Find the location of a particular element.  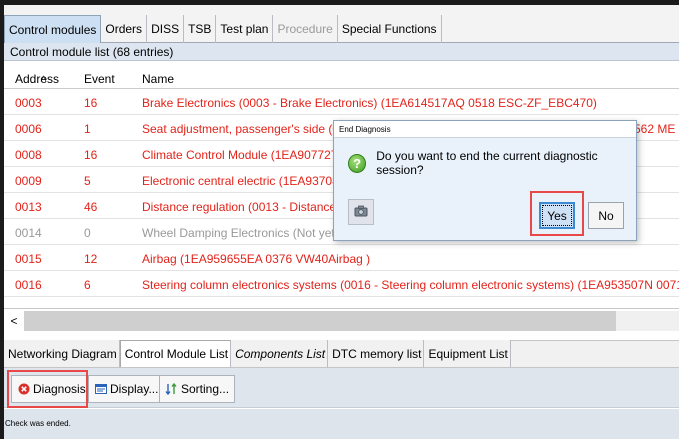

tab-dtc-memory-list: DTC memory list is located at coordinates (376, 353).